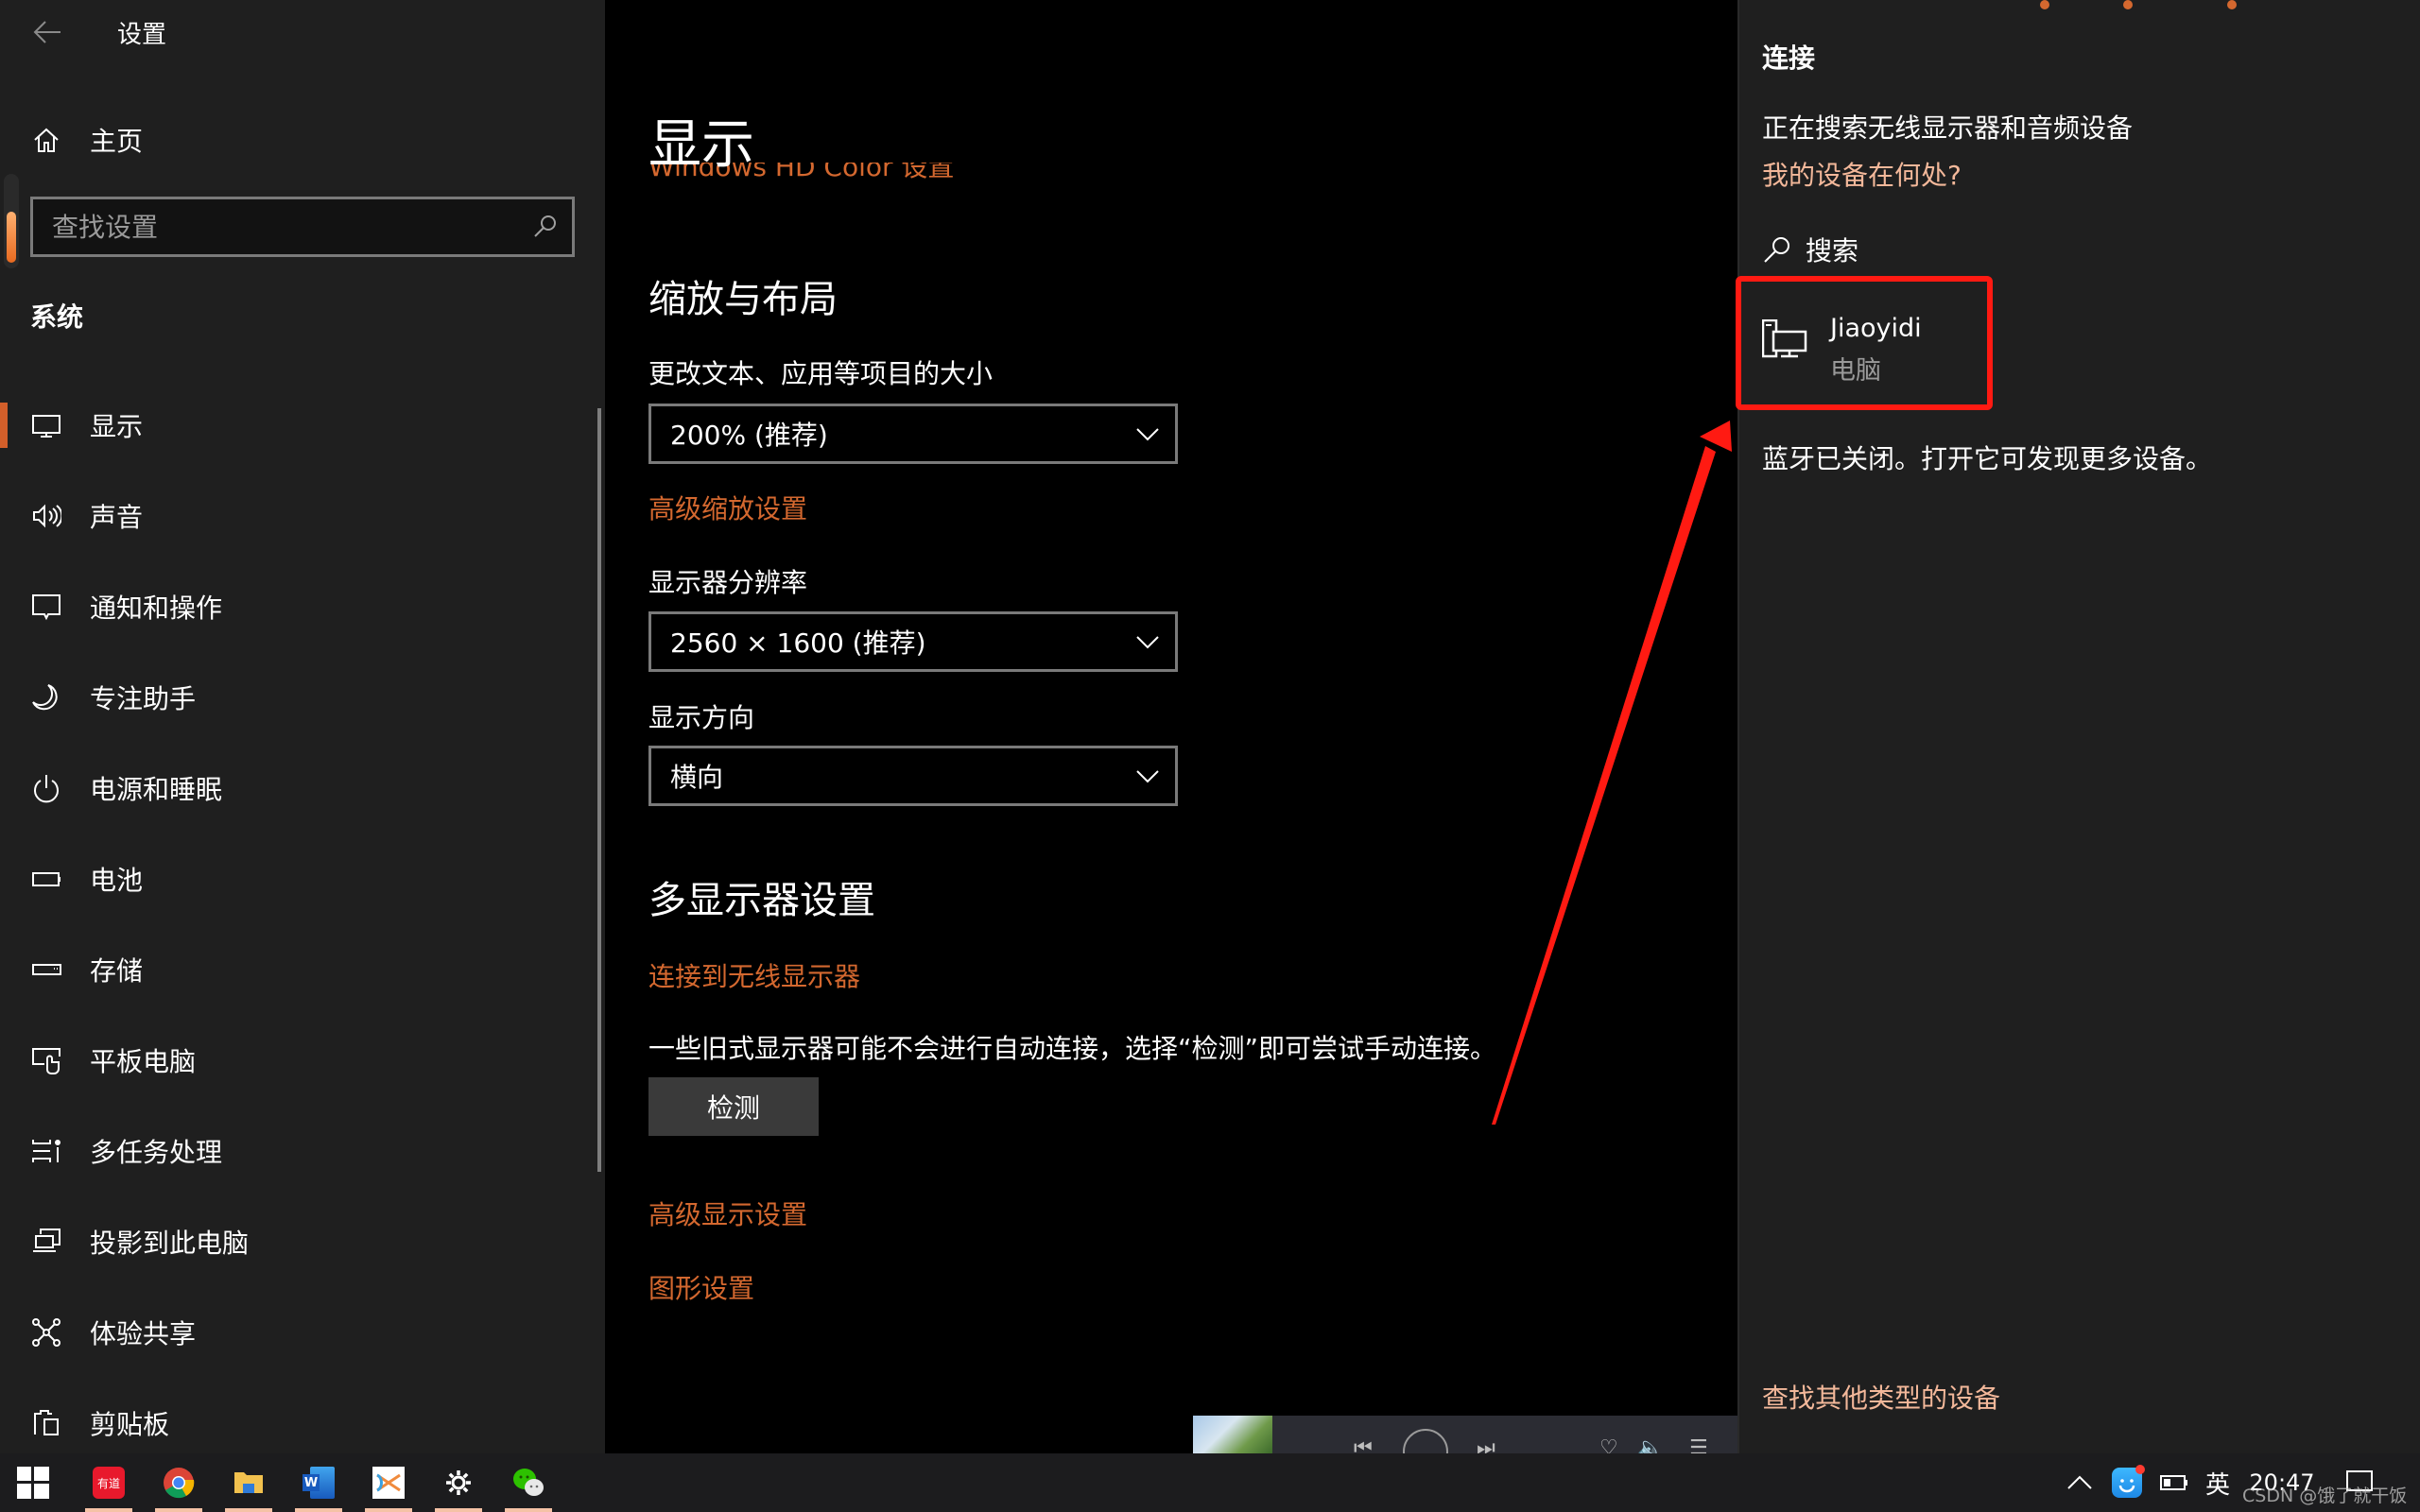  What do you see at coordinates (298, 969) in the screenshot?
I see `sidebar-item-storage: 存储` at bounding box center [298, 969].